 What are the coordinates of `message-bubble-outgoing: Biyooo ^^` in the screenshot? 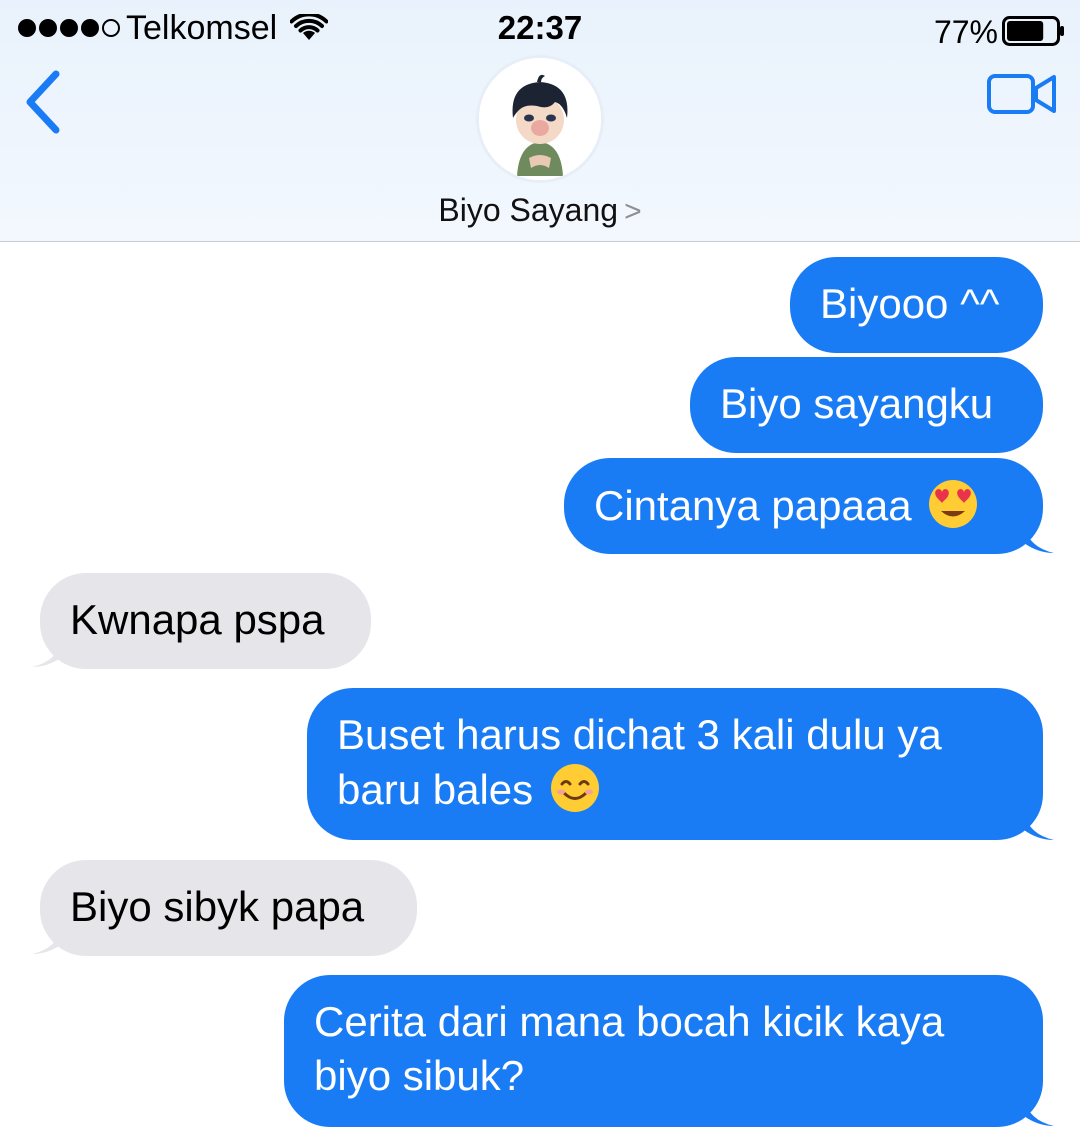 It's located at (916, 305).